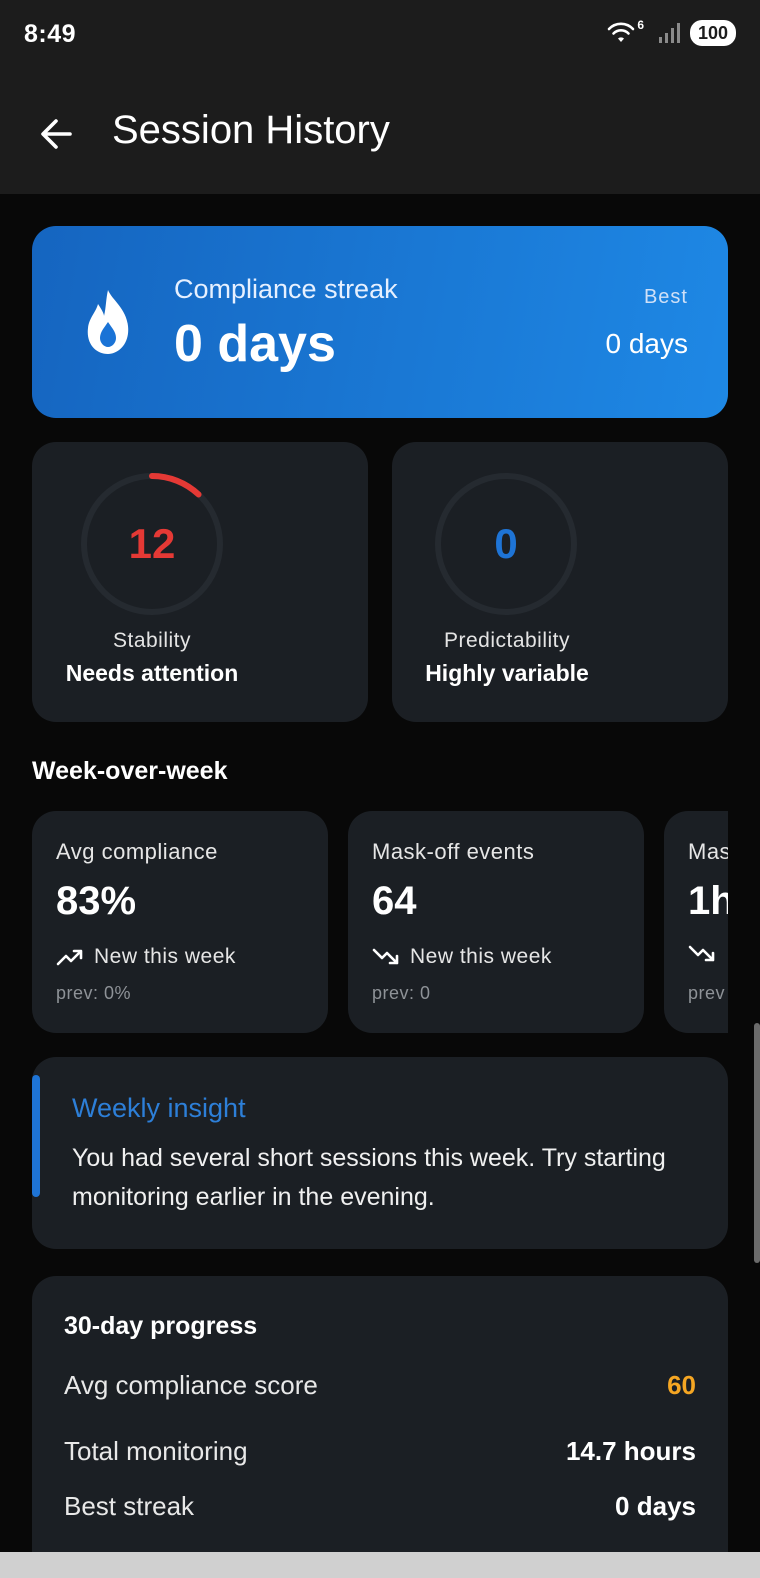  Describe the element at coordinates (255, 344) in the screenshot. I see `streak-value: 0 days` at that location.